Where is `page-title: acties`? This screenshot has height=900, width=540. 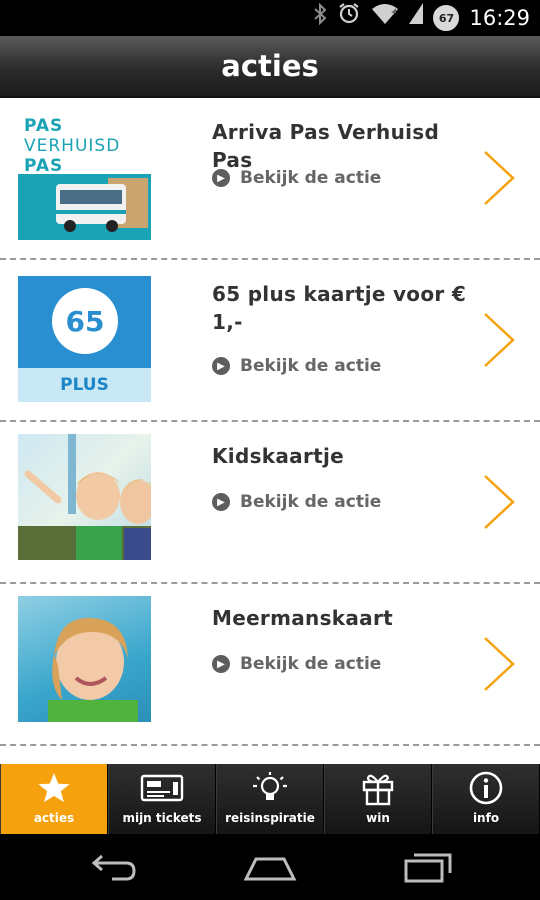 page-title: acties is located at coordinates (270, 66).